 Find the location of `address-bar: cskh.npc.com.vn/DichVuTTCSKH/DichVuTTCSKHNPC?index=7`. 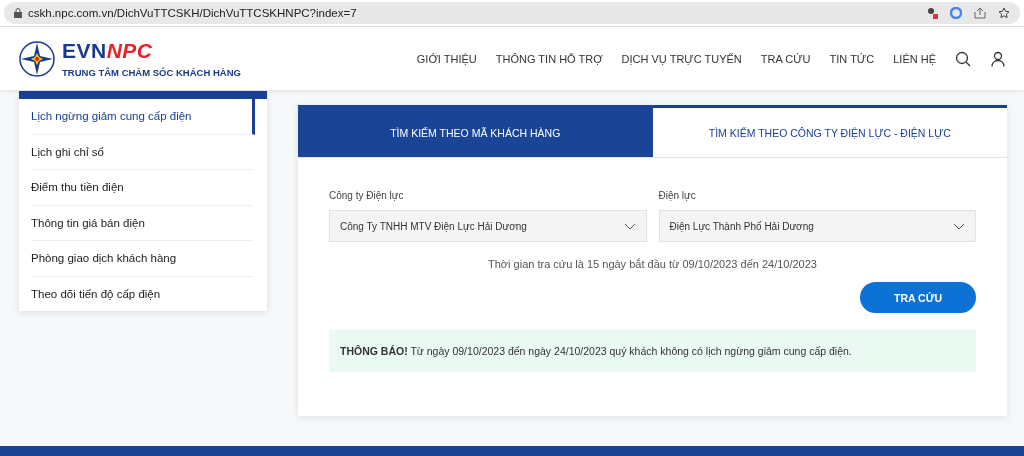

address-bar: cskh.npc.com.vn/DichVuTTCSKH/DichVuTTCSKHNPC?index=7 is located at coordinates (512, 13).